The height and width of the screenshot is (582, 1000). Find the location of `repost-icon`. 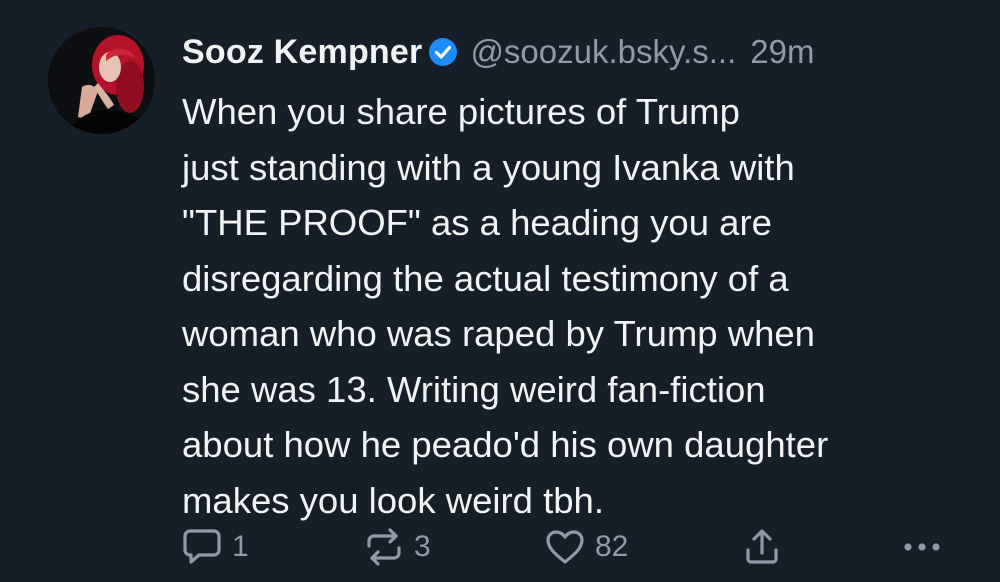

repost-icon is located at coordinates (384, 547).